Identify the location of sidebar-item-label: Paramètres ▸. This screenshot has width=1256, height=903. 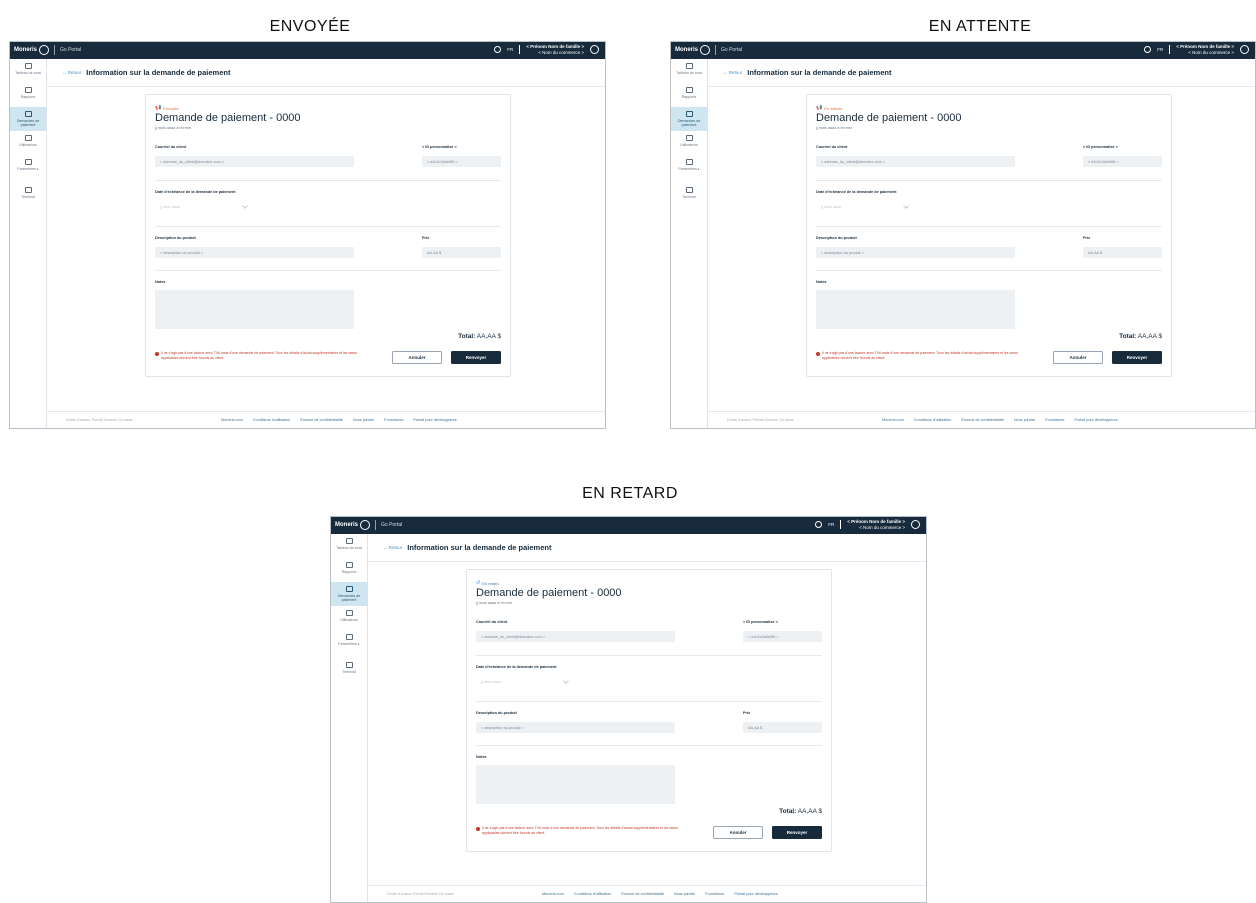
(349, 644).